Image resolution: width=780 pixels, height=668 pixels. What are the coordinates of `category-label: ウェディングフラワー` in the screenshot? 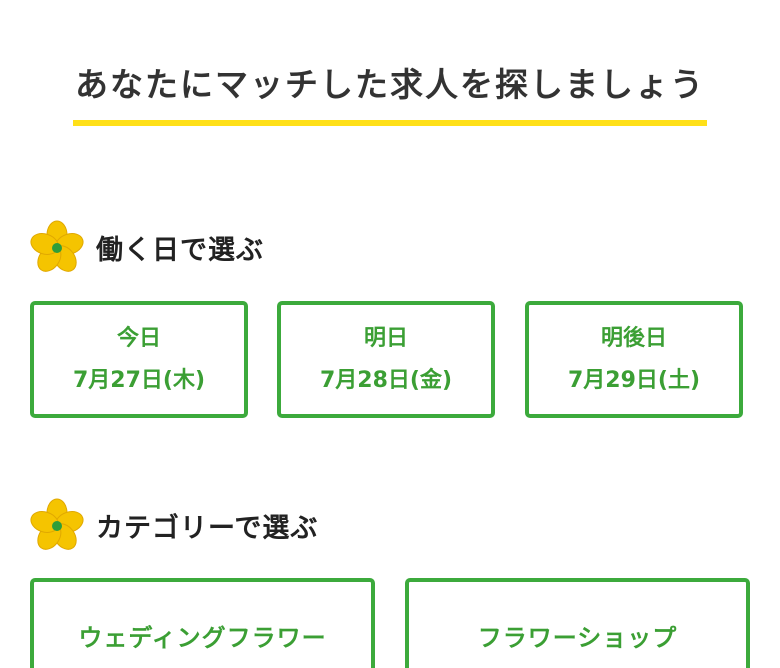 It's located at (202, 638).